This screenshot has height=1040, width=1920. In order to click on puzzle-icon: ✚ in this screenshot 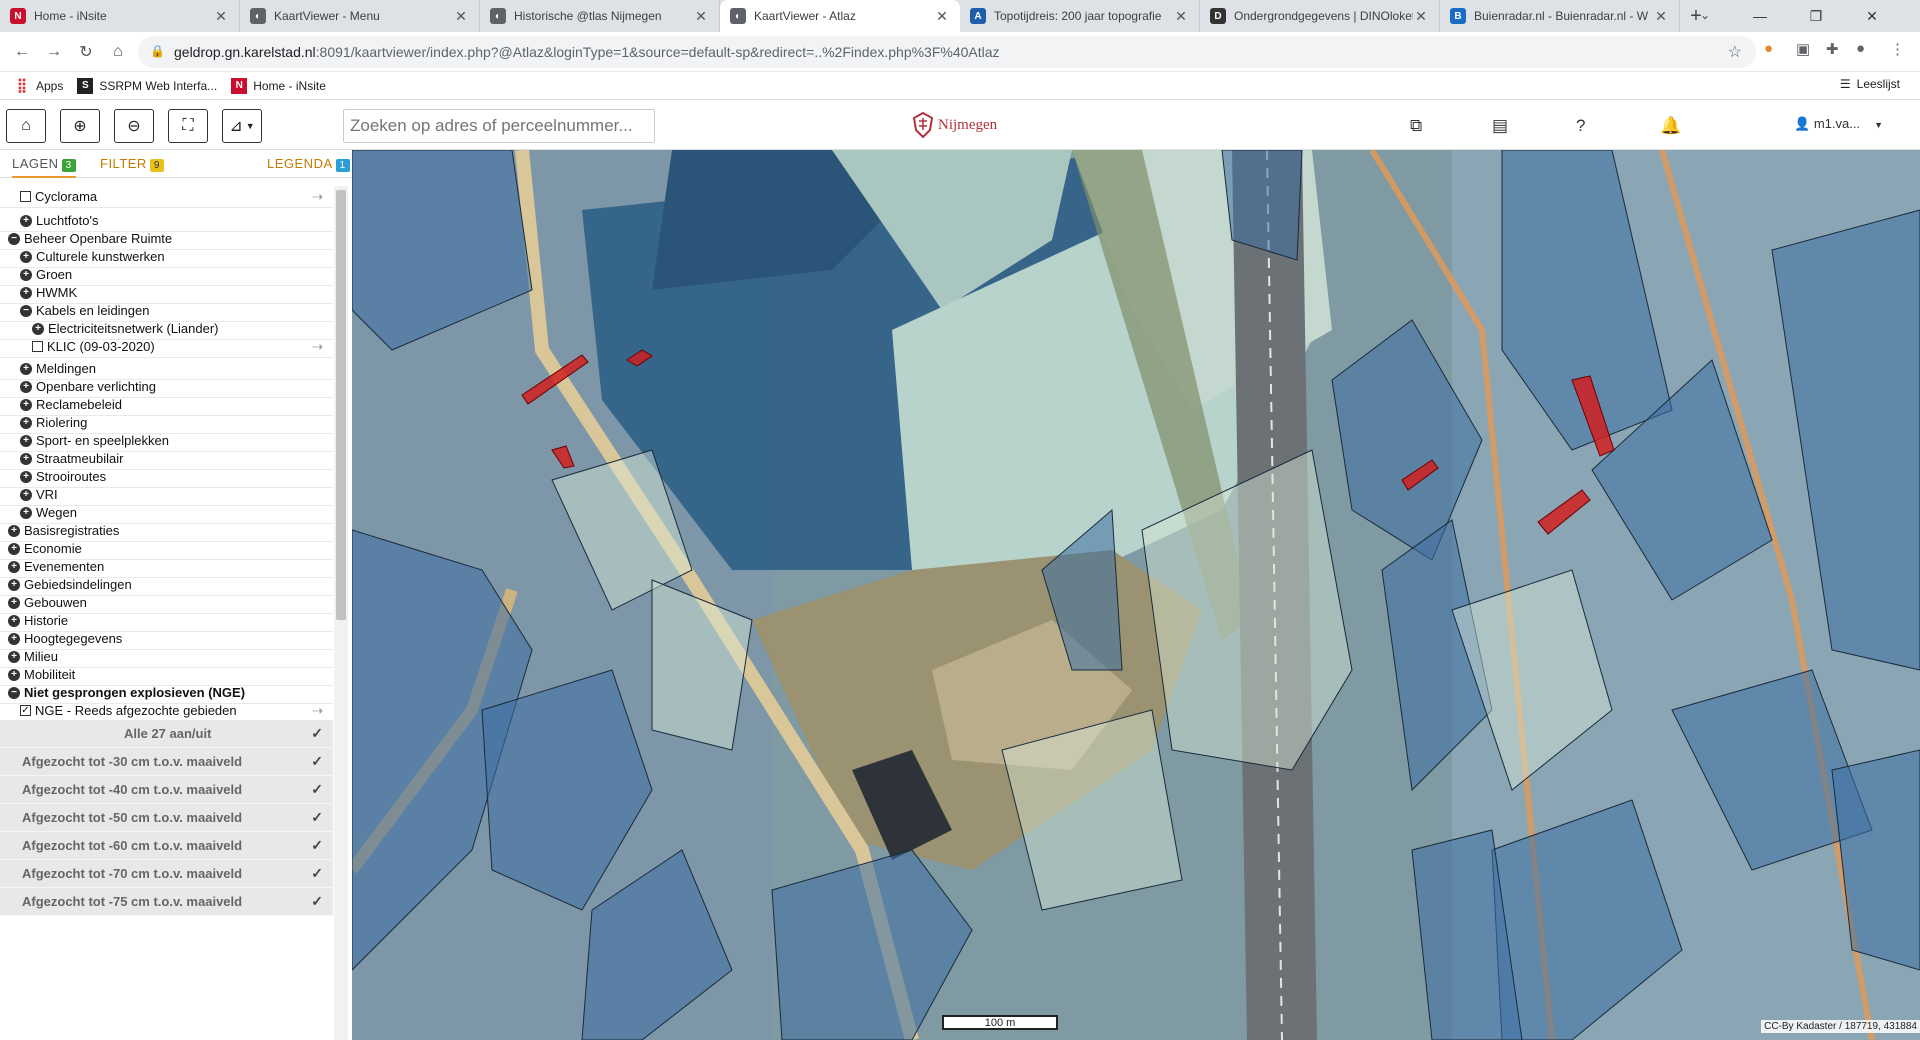, I will do `click(1832, 49)`.